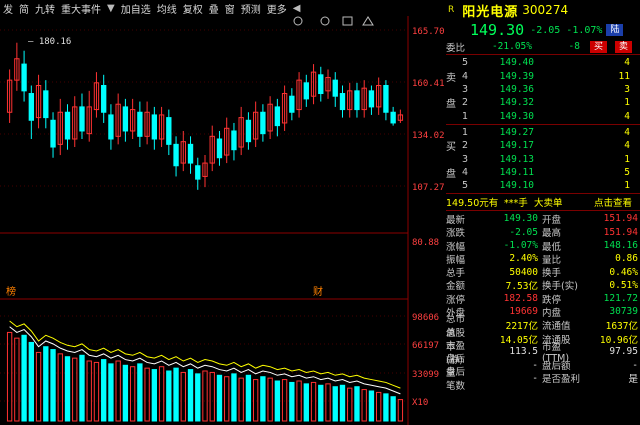  Describe the element at coordinates (557, 202) in the screenshot. I see `big-sell-label: 大卖单` at that location.